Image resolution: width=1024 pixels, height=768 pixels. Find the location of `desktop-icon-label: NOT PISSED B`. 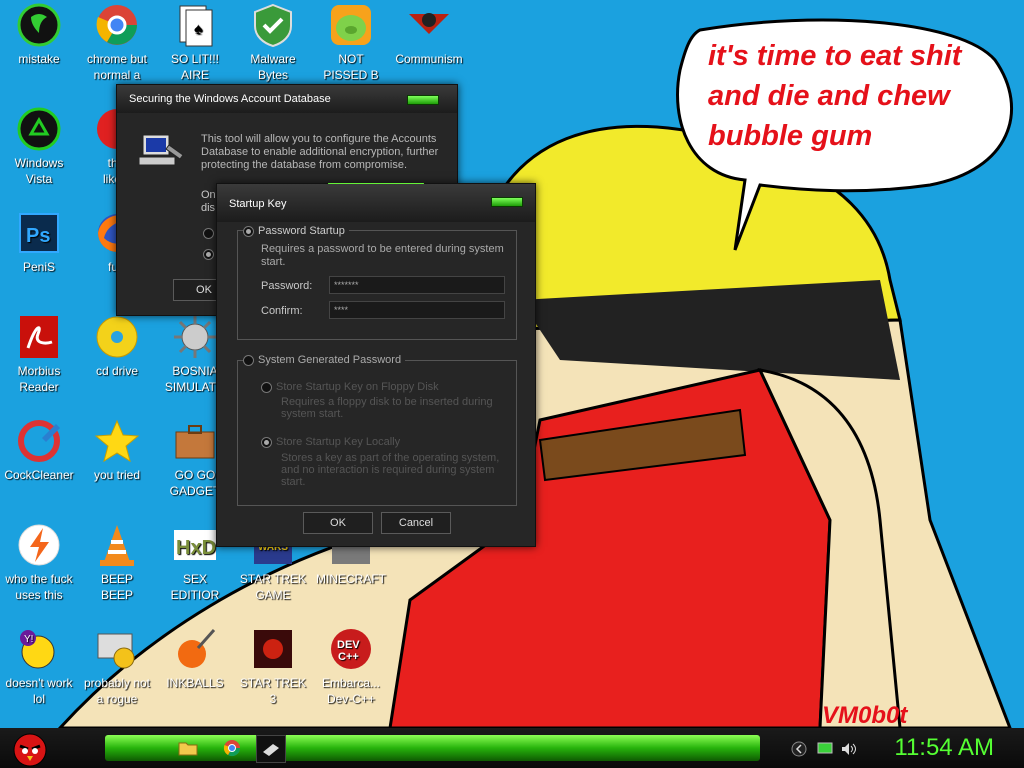

desktop-icon-label: NOT PISSED B is located at coordinates (351, 67).